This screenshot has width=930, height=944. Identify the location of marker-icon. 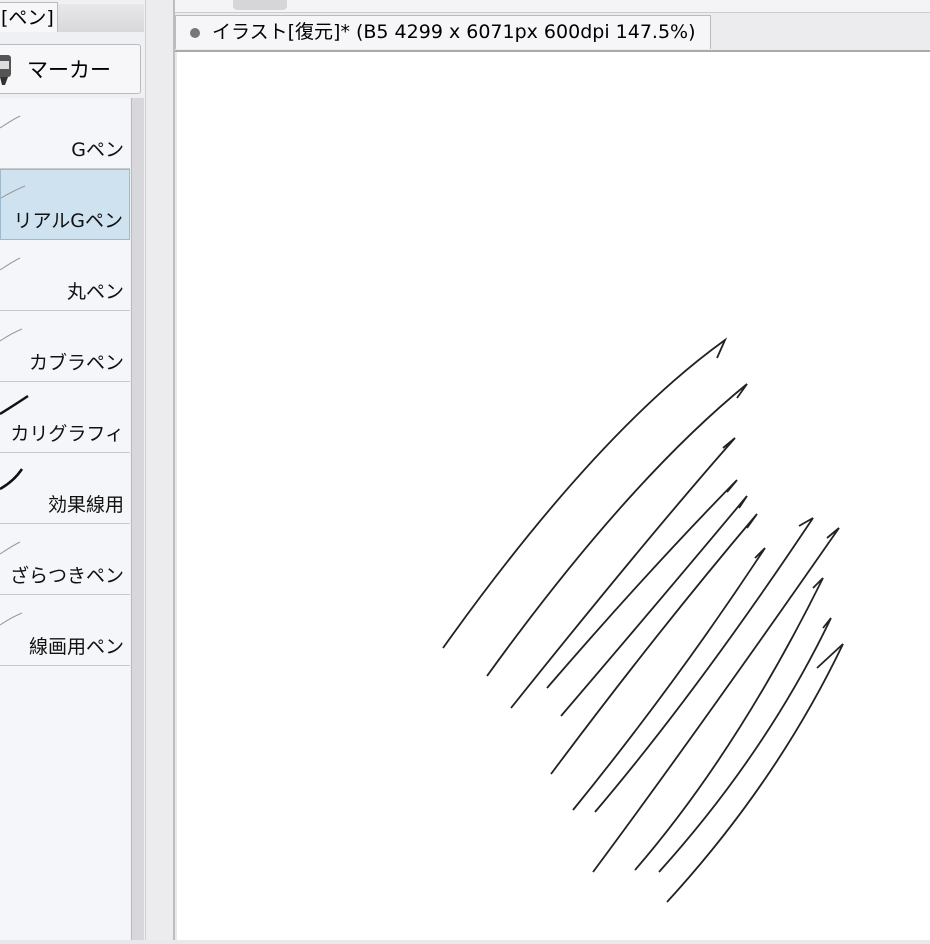
(9, 69).